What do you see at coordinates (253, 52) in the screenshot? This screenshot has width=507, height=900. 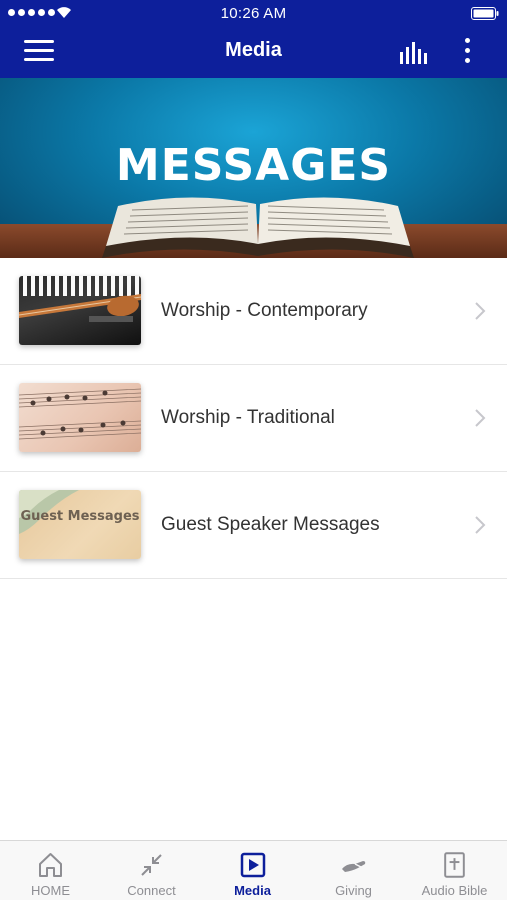 I see `nav-bar: Media` at bounding box center [253, 52].